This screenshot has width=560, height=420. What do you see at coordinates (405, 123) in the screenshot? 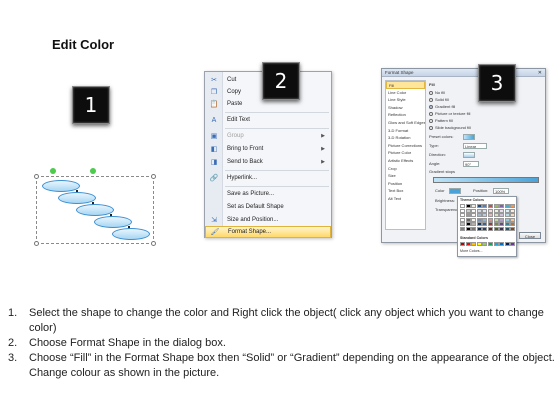
I see `nav-item: Glow and Soft Edges` at bounding box center [405, 123].